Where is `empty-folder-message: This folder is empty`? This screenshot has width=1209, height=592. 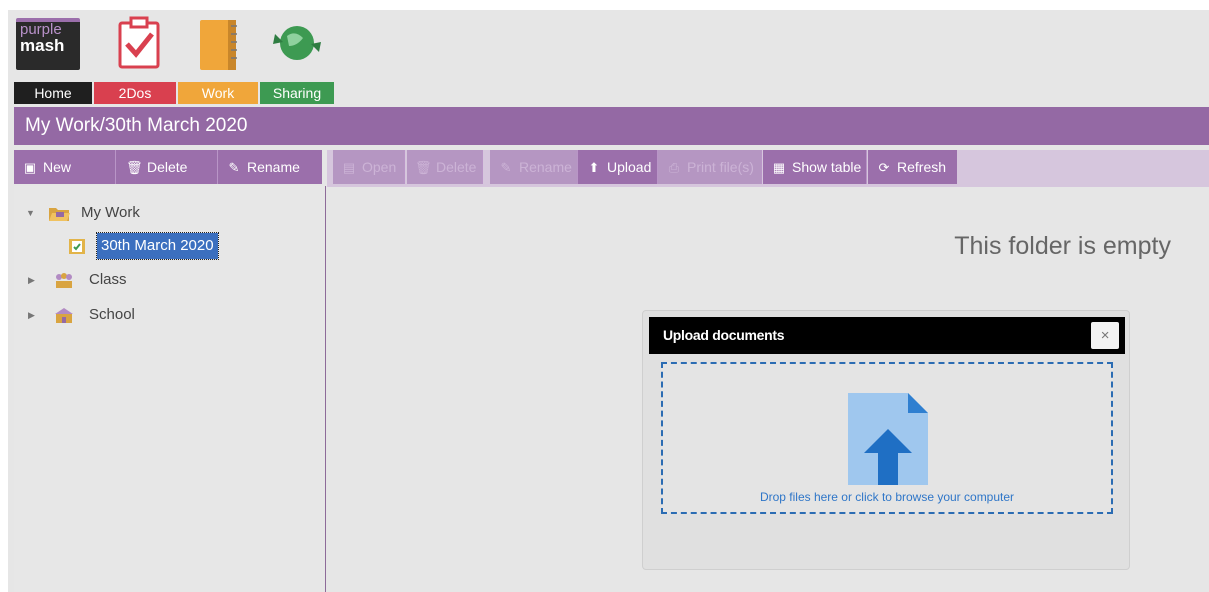
empty-folder-message: This folder is empty is located at coordinates (1062, 246).